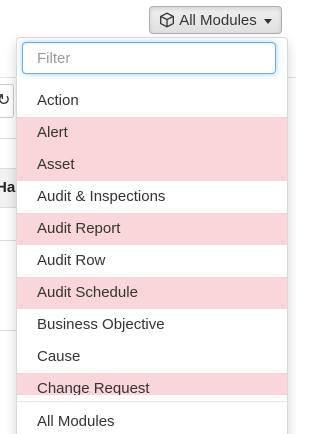  What do you see at coordinates (152, 261) in the screenshot?
I see `module-option: Audit Row` at bounding box center [152, 261].